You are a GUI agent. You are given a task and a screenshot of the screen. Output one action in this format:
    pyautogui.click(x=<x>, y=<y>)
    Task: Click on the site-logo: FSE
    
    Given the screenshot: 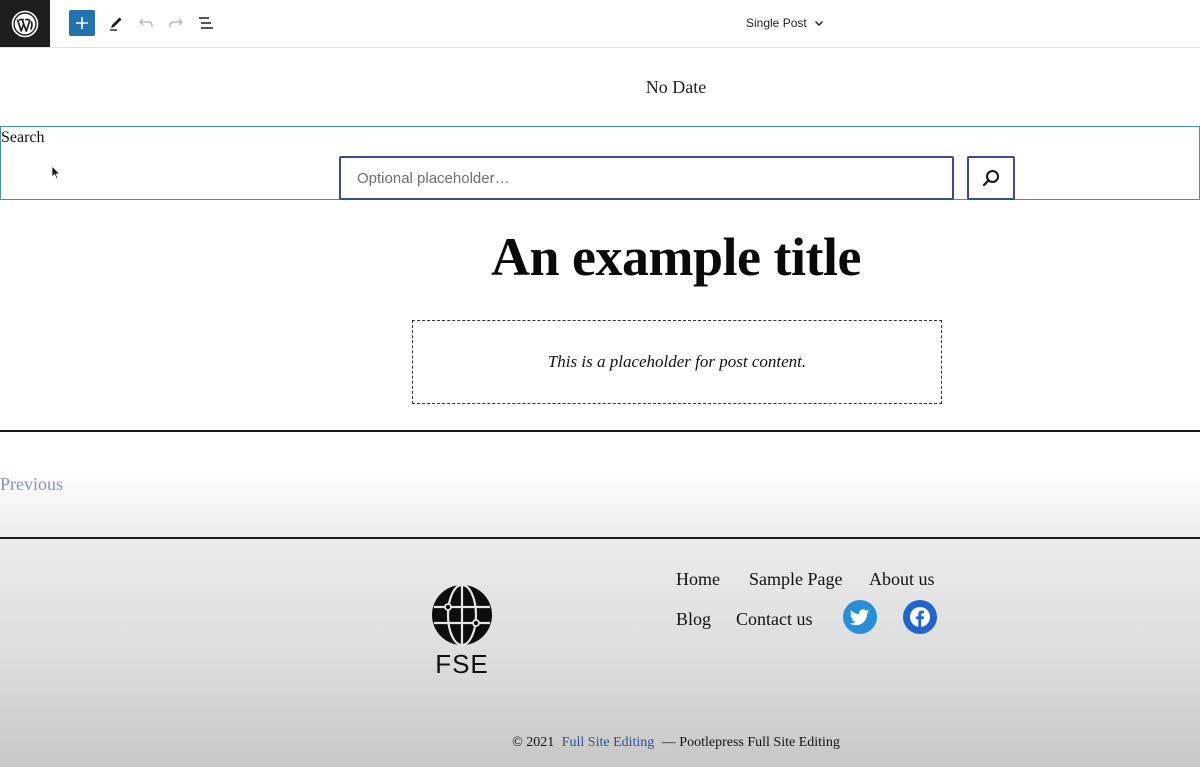 What is the action you would take?
    pyautogui.click(x=462, y=631)
    